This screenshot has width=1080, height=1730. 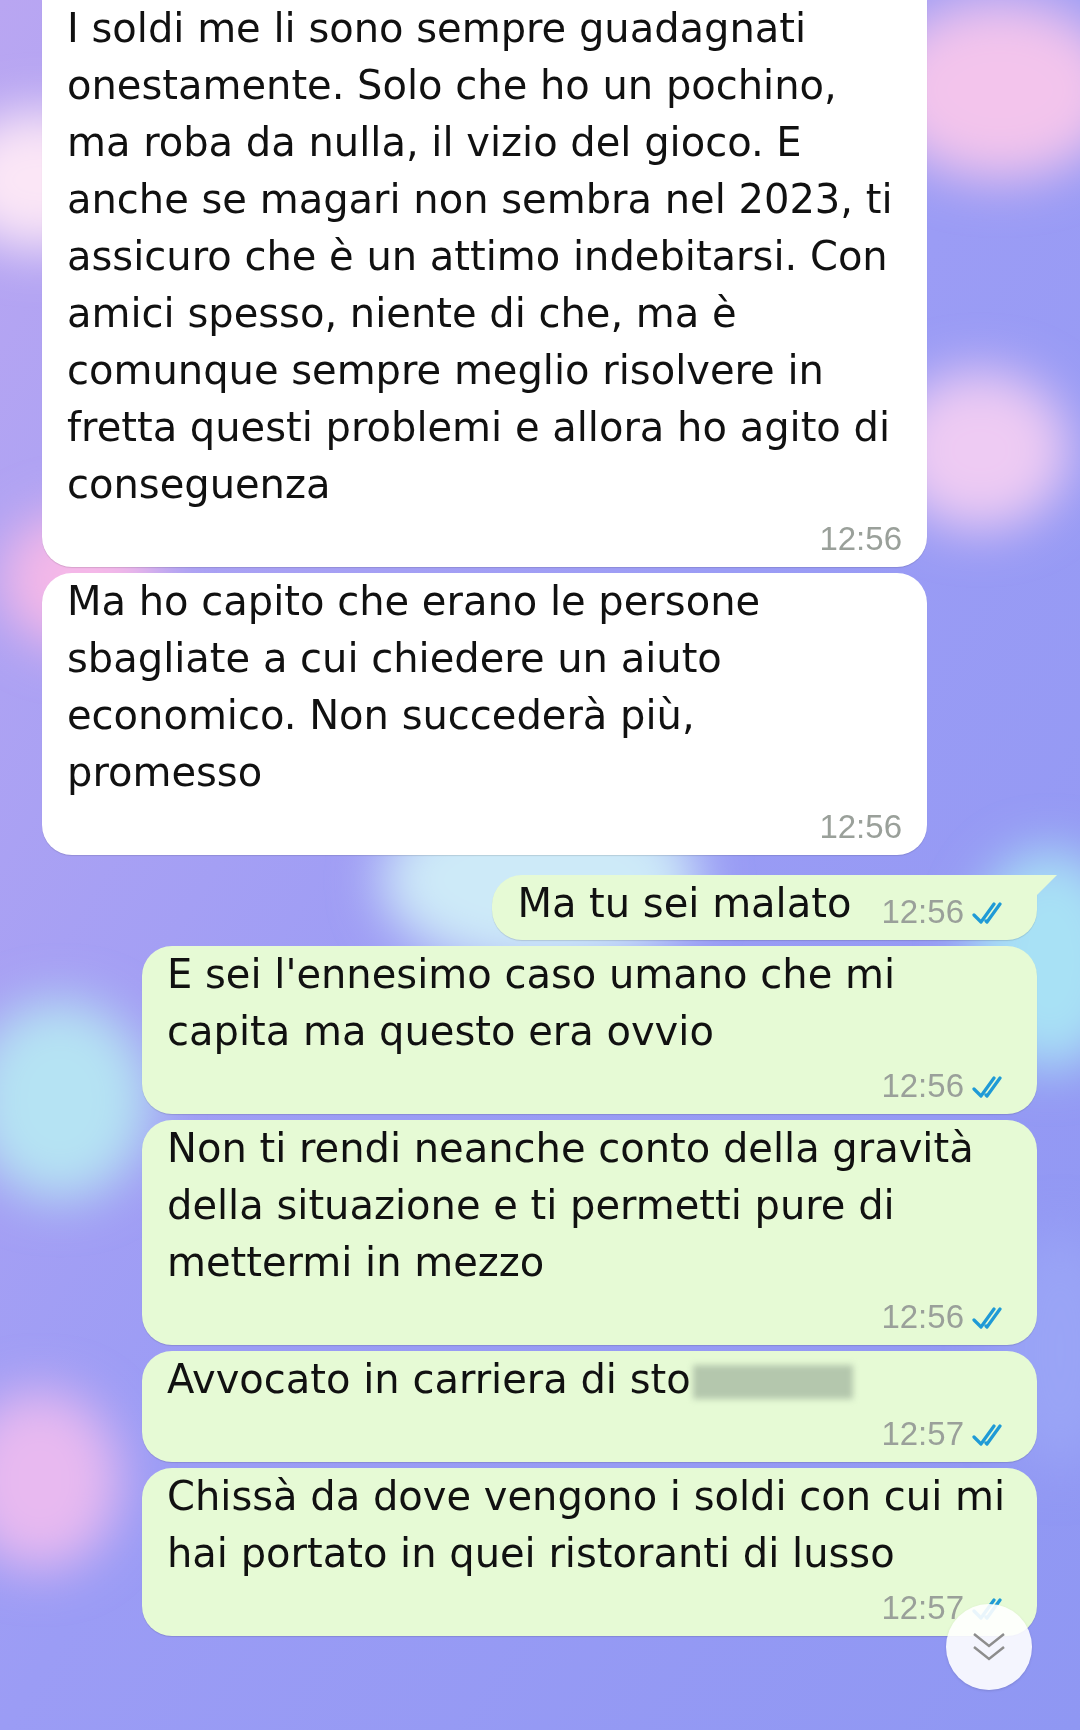 I want to click on message-text: Ma tu sei malato, so click(x=684, y=903).